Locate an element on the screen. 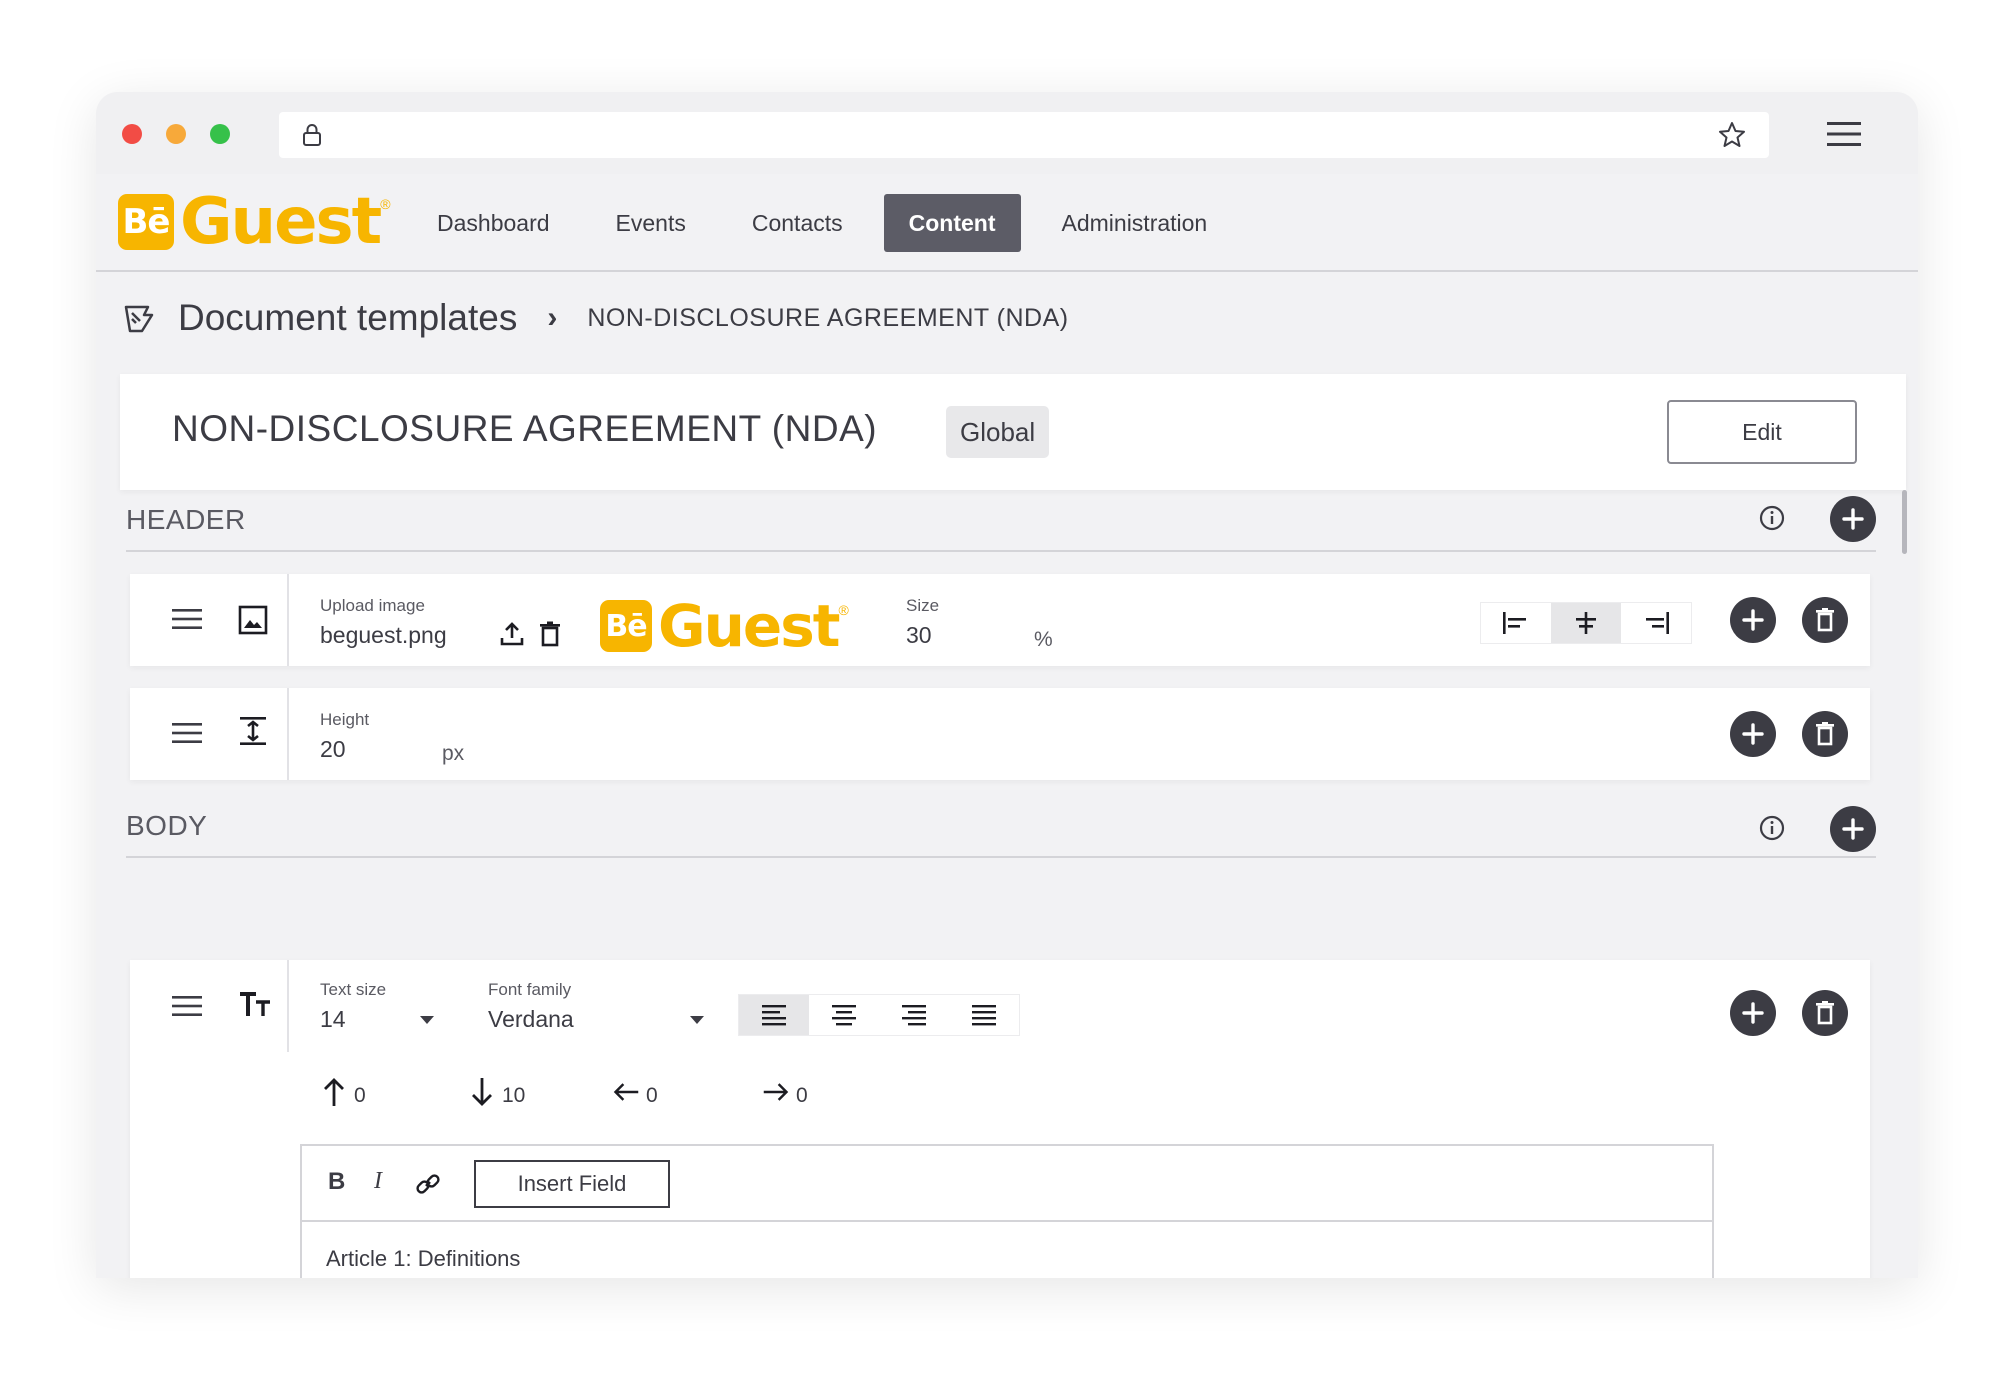 The height and width of the screenshot is (1387, 2000). scope-badge: Global is located at coordinates (998, 432).